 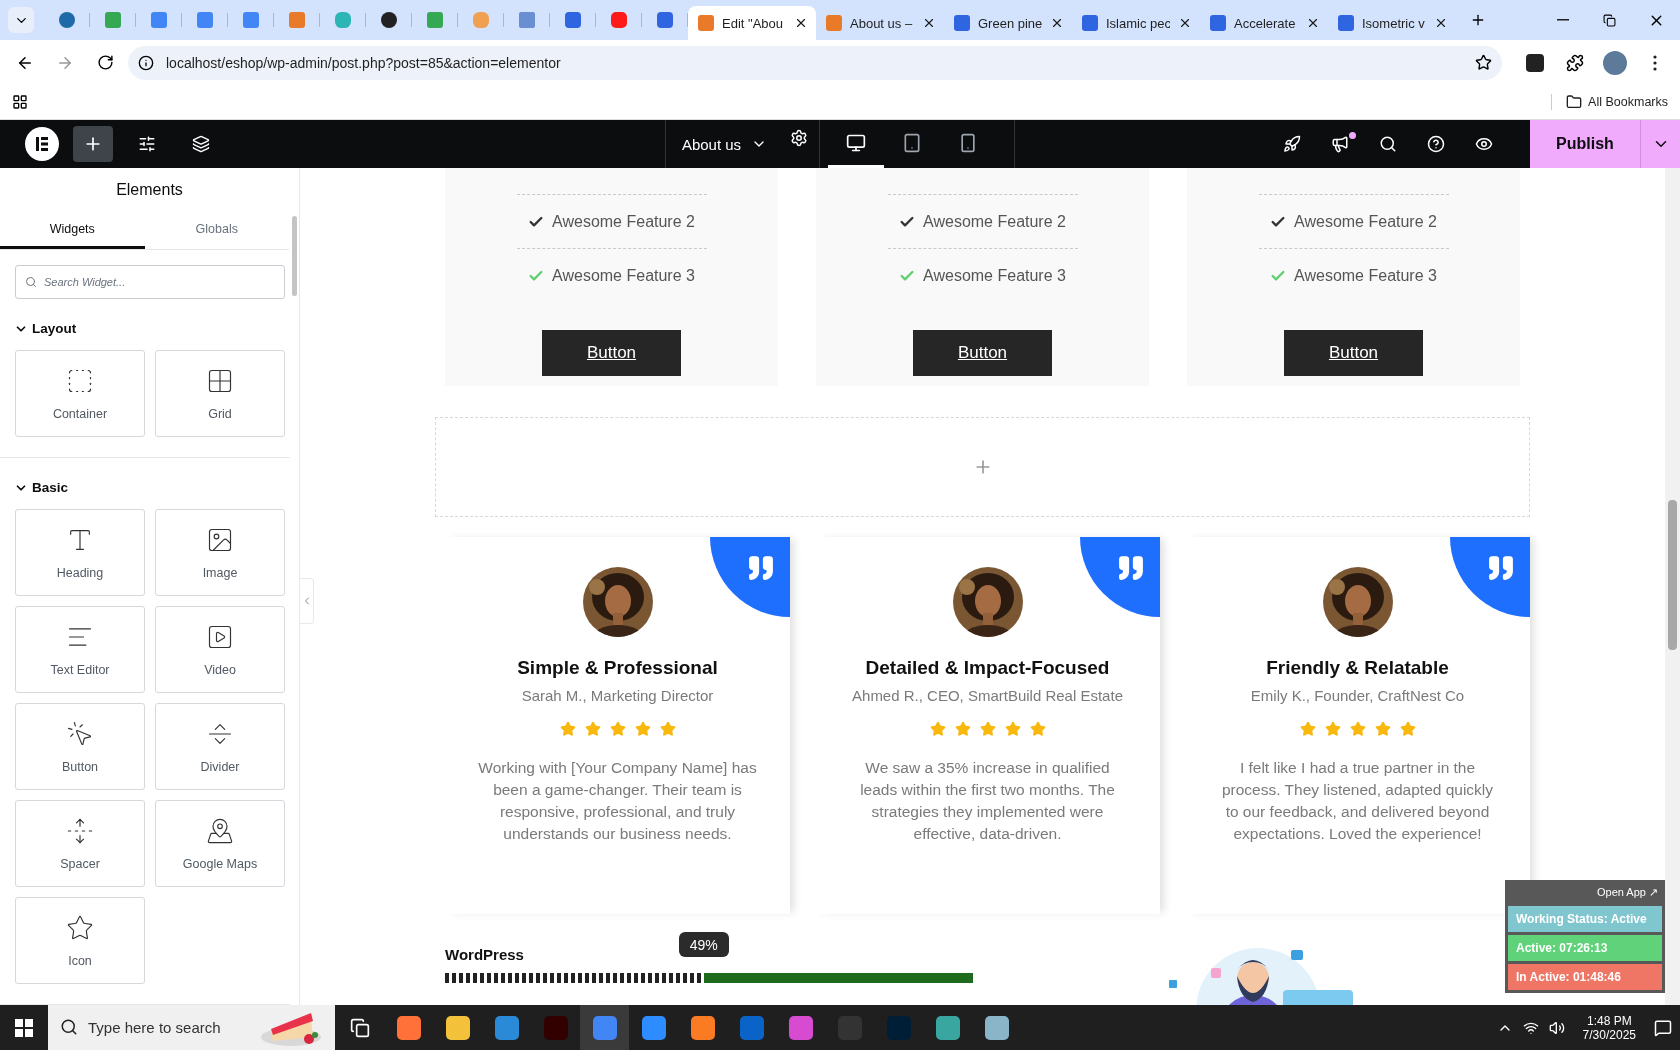 I want to click on testimonial-title: Simple & Professional, so click(x=617, y=668).